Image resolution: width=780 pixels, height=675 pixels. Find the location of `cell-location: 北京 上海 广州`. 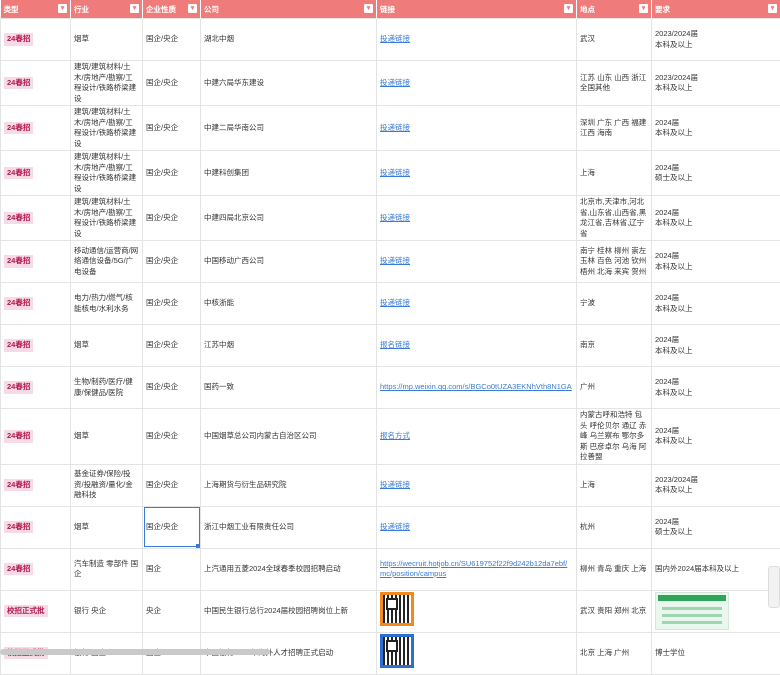

cell-location: 北京 上海 广州 is located at coordinates (614, 653).